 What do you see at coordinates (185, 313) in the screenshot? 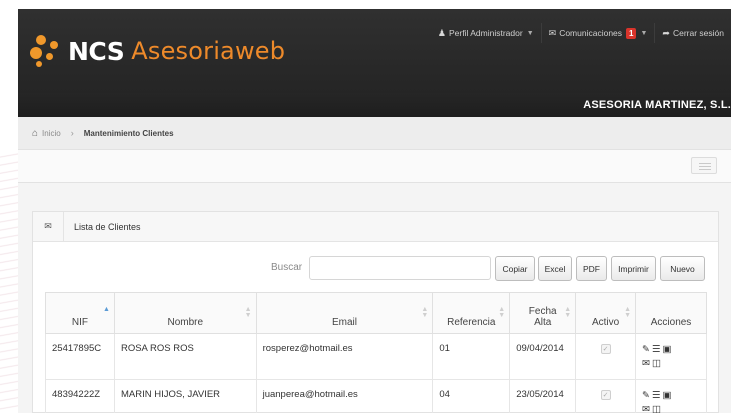
I see `column-header-nombre: Nombre ▲ ▼` at bounding box center [185, 313].